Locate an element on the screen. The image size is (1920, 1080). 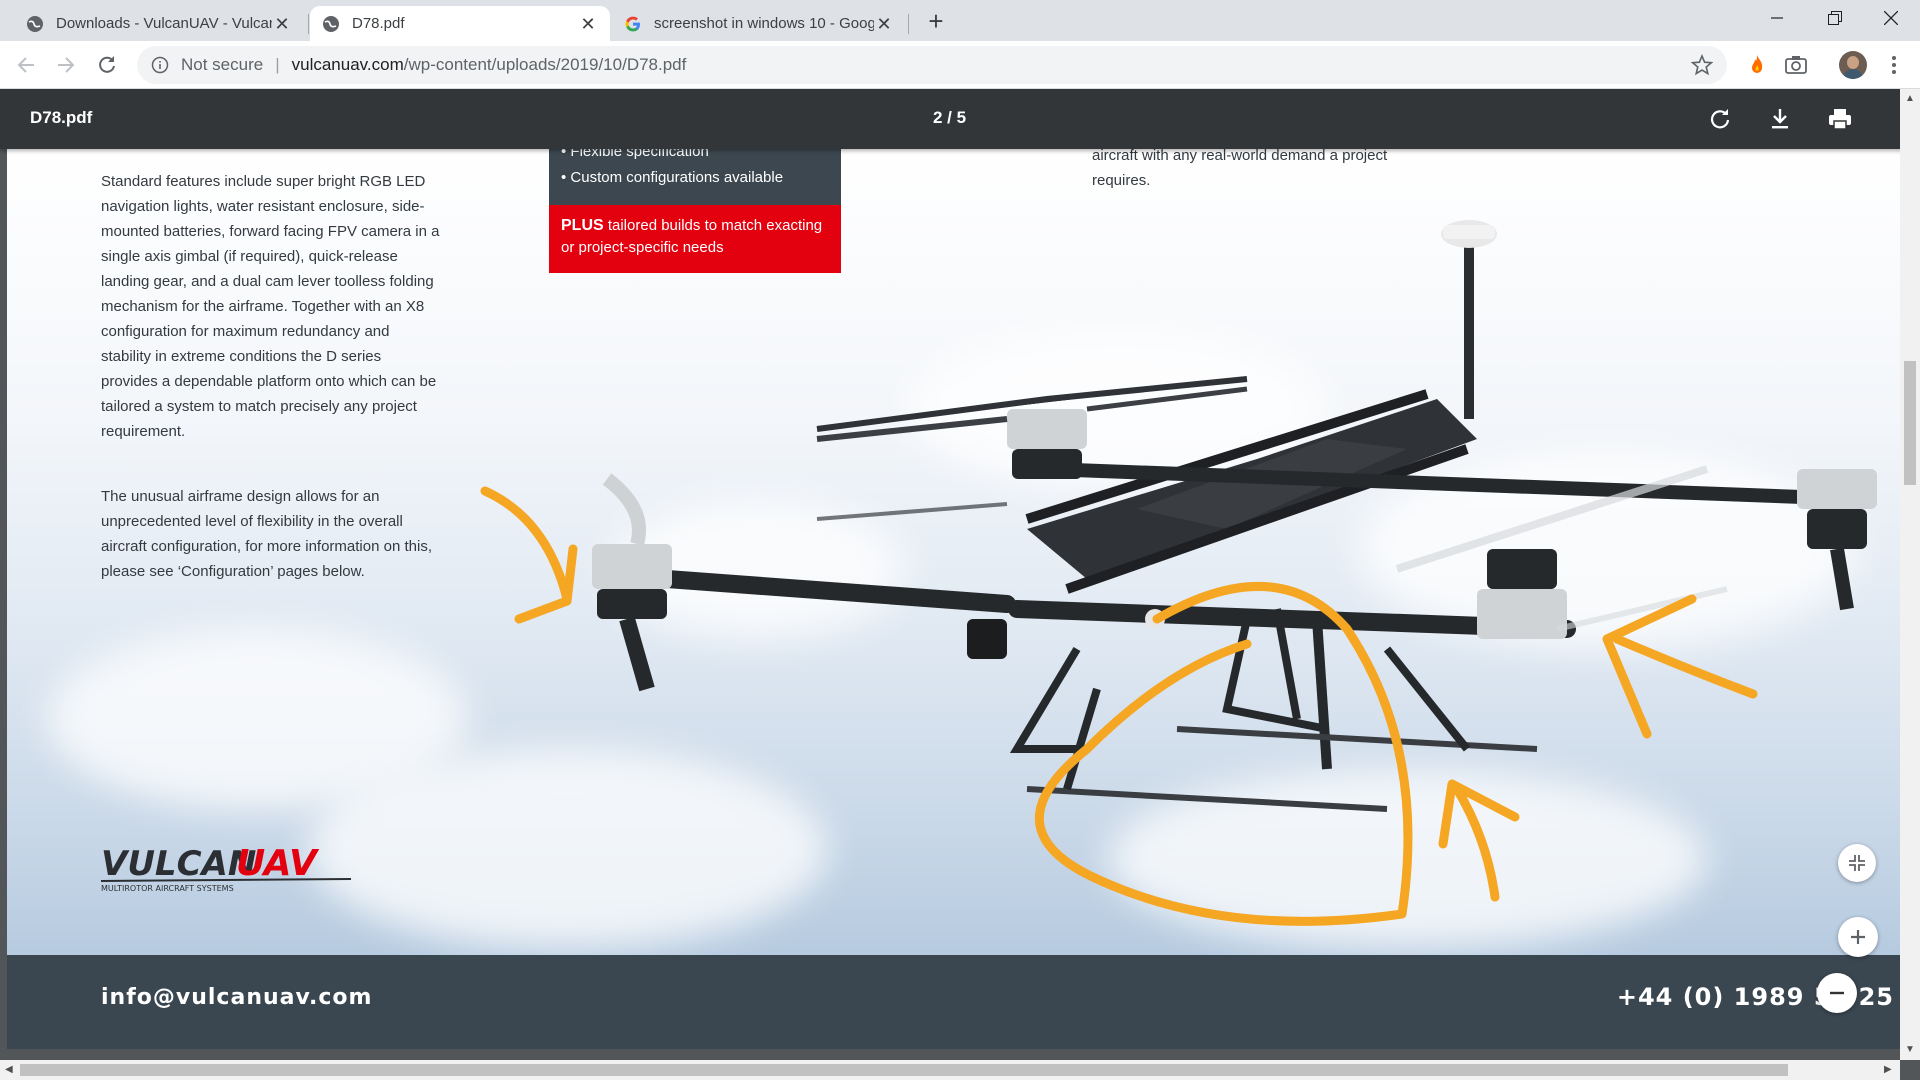
minimize-icon is located at coordinates (1777, 18).